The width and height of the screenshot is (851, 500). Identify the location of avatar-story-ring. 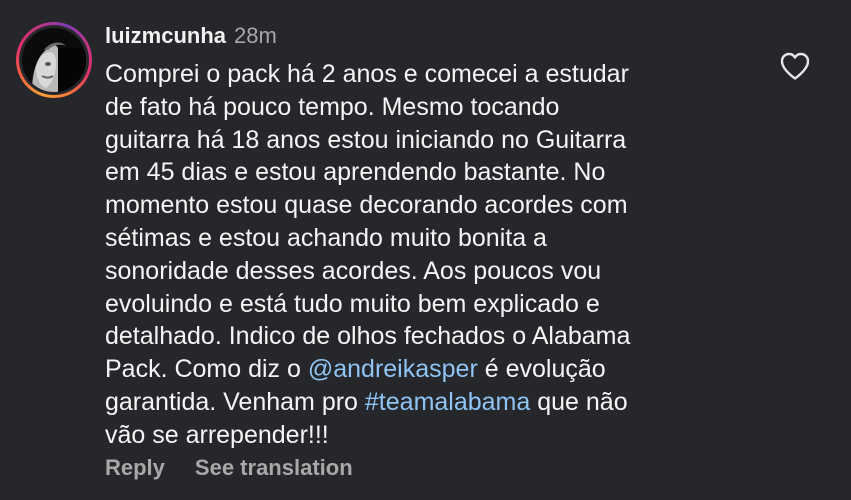
(54, 60).